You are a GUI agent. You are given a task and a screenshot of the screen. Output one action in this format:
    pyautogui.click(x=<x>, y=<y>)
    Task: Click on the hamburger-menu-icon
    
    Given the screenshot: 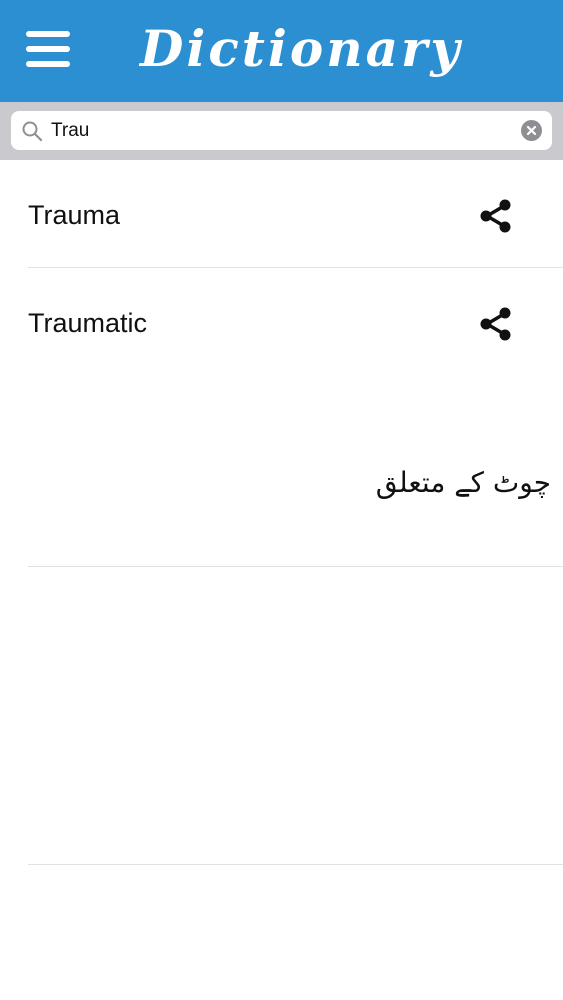 What is the action you would take?
    pyautogui.click(x=49, y=50)
    